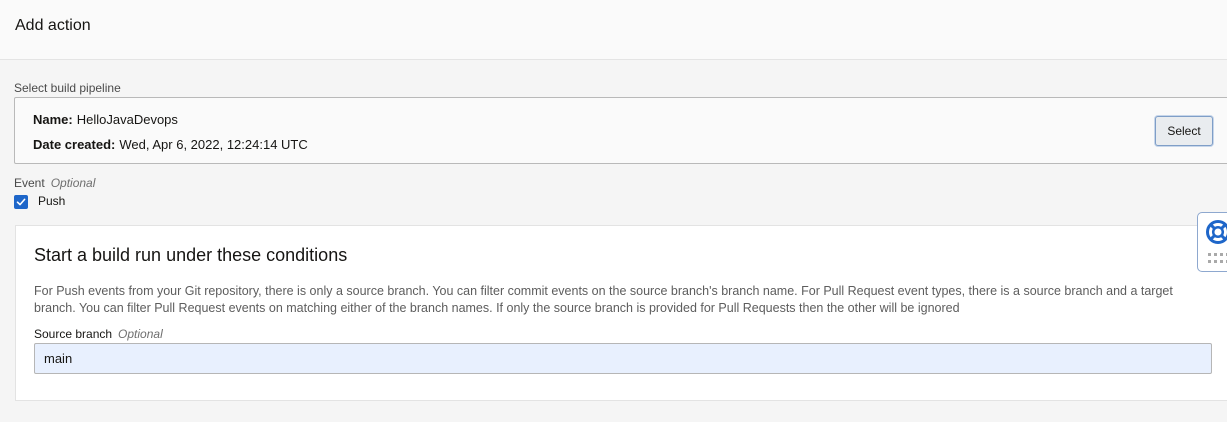  Describe the element at coordinates (613, 30) in the screenshot. I see `page-header: Add action` at that location.